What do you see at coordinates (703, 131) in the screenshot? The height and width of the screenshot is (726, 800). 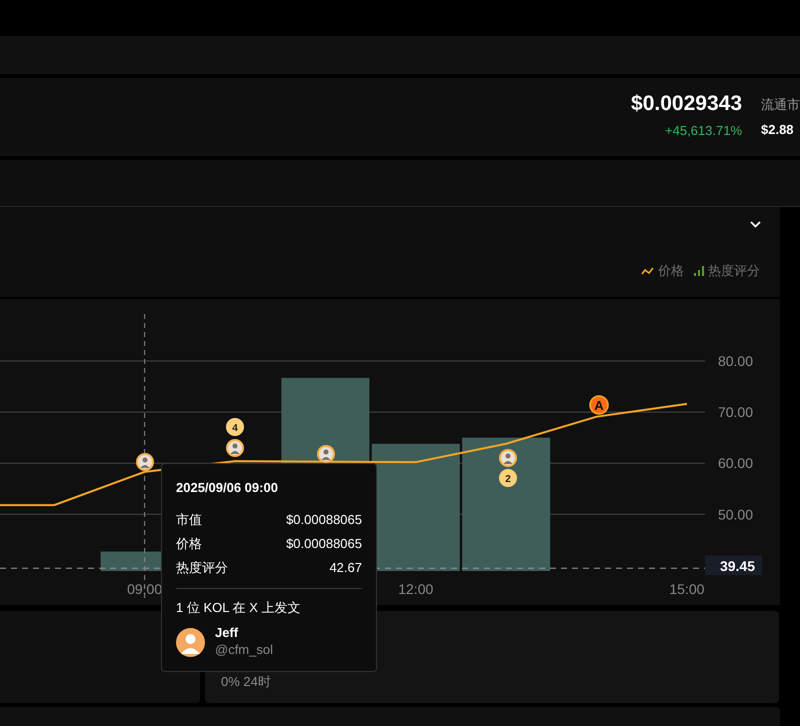 I see `price-change: +45,613.71%` at bounding box center [703, 131].